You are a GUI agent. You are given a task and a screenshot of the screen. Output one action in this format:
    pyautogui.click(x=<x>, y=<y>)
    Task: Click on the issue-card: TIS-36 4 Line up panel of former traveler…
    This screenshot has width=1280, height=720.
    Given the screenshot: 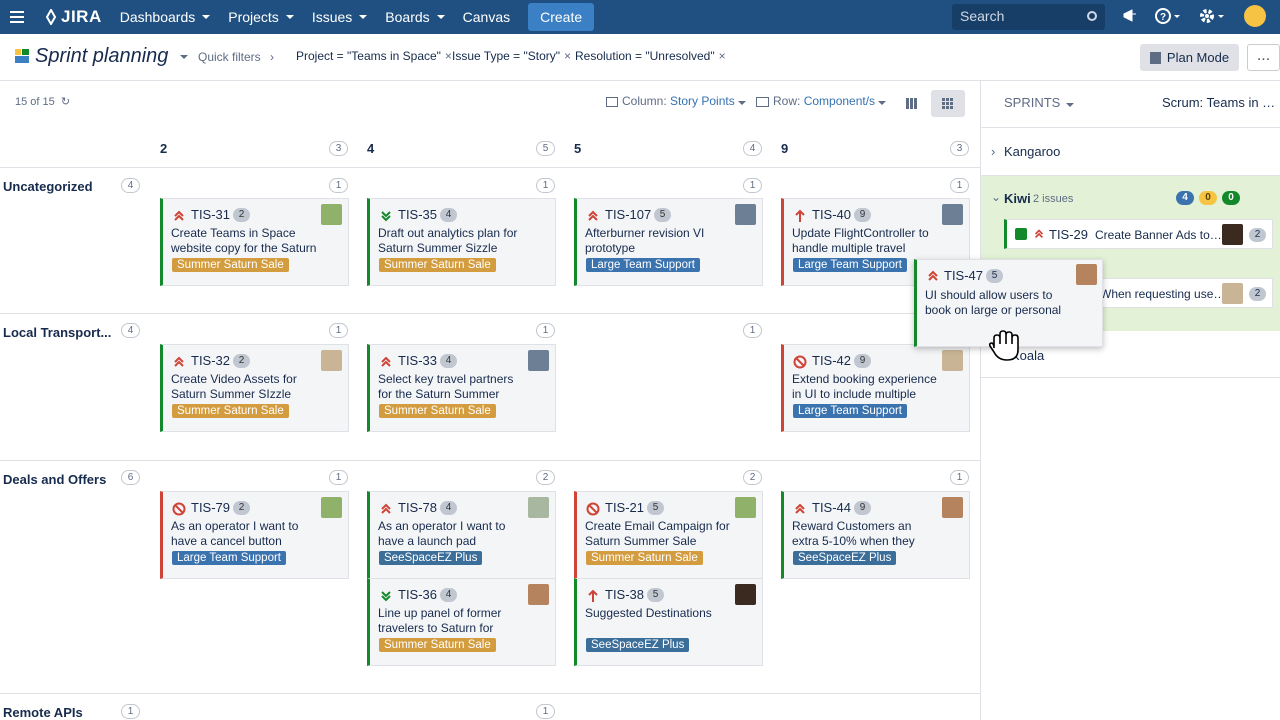 What is the action you would take?
    pyautogui.click(x=461, y=622)
    